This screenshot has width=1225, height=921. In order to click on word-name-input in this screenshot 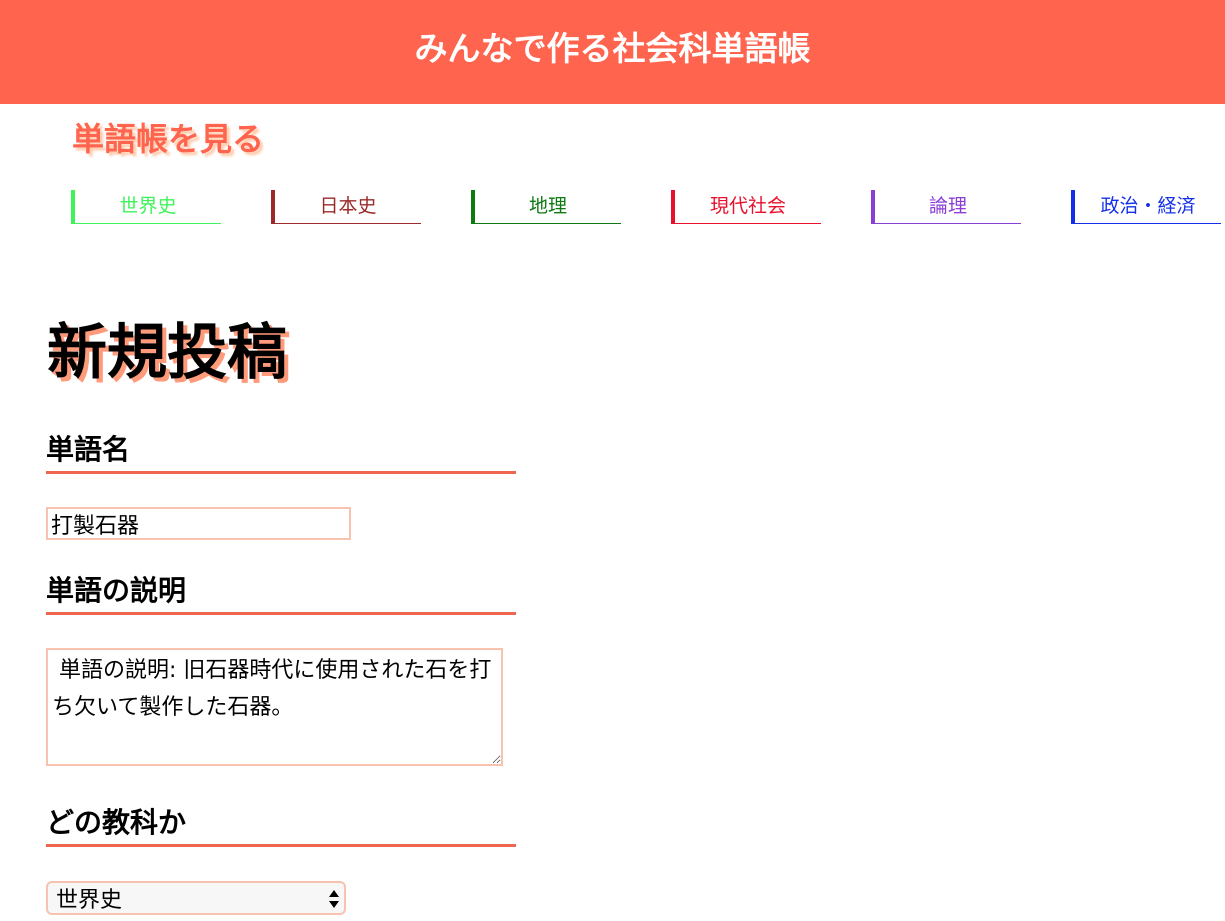, I will do `click(198, 523)`.